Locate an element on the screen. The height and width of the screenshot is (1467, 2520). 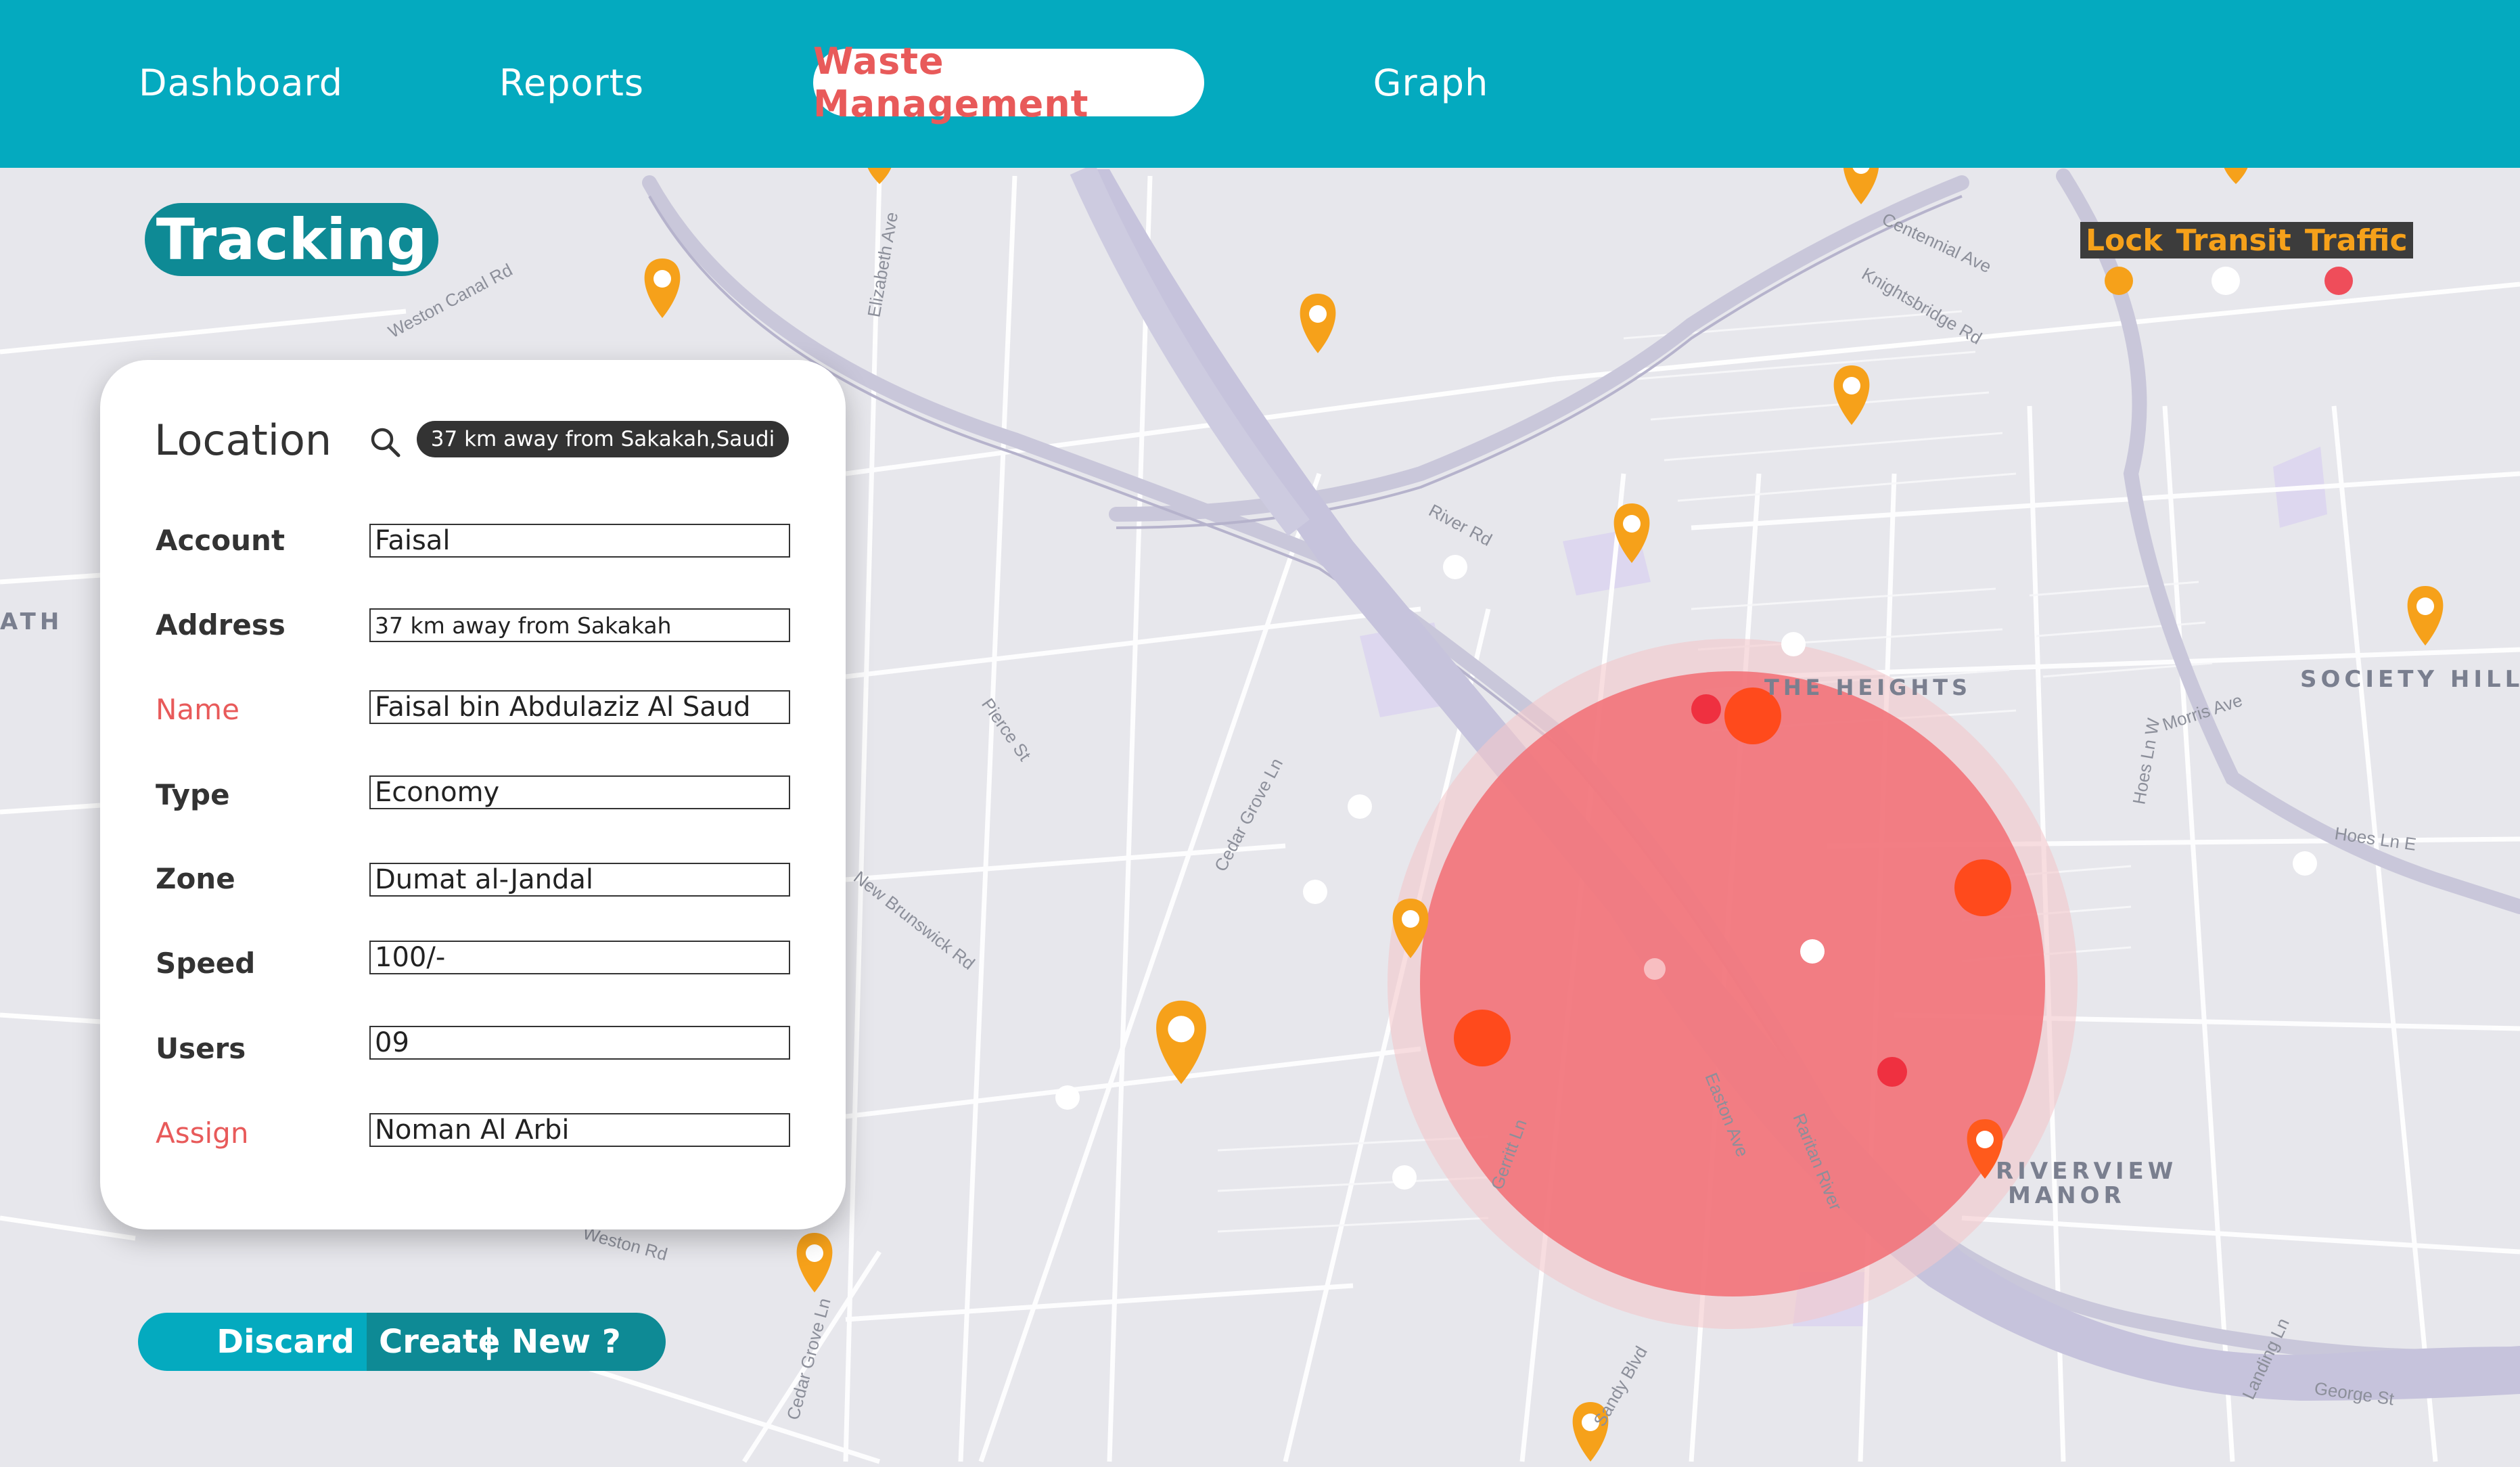
search-icon is located at coordinates (385, 442).